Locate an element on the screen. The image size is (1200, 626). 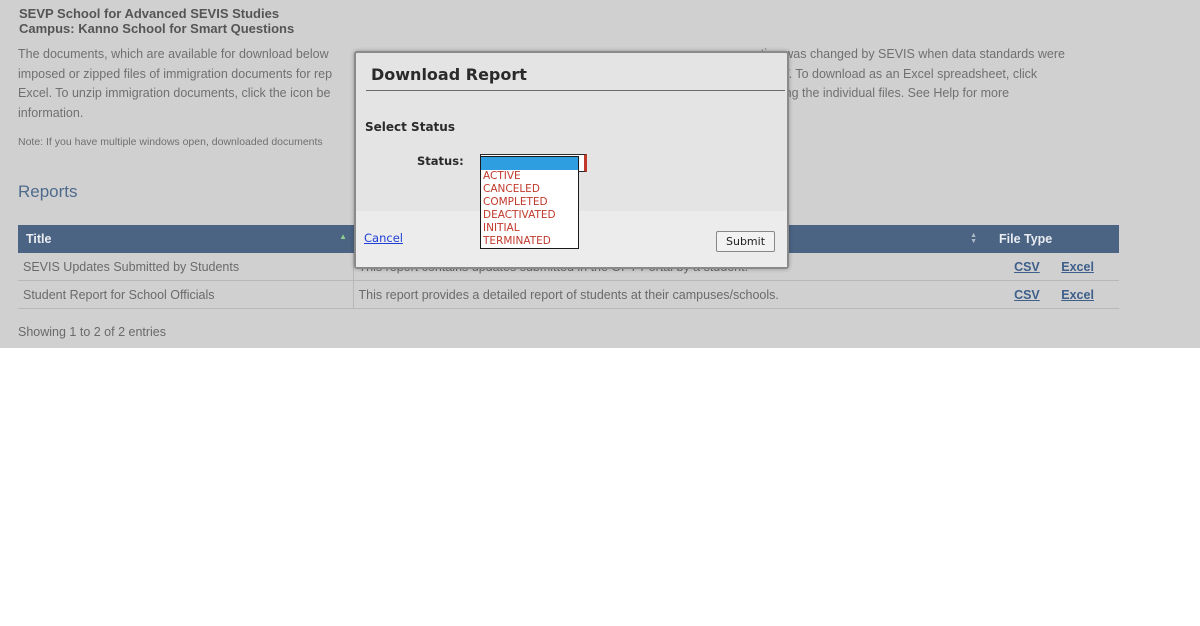
title-column-header: Title ▲ is located at coordinates (185, 239).